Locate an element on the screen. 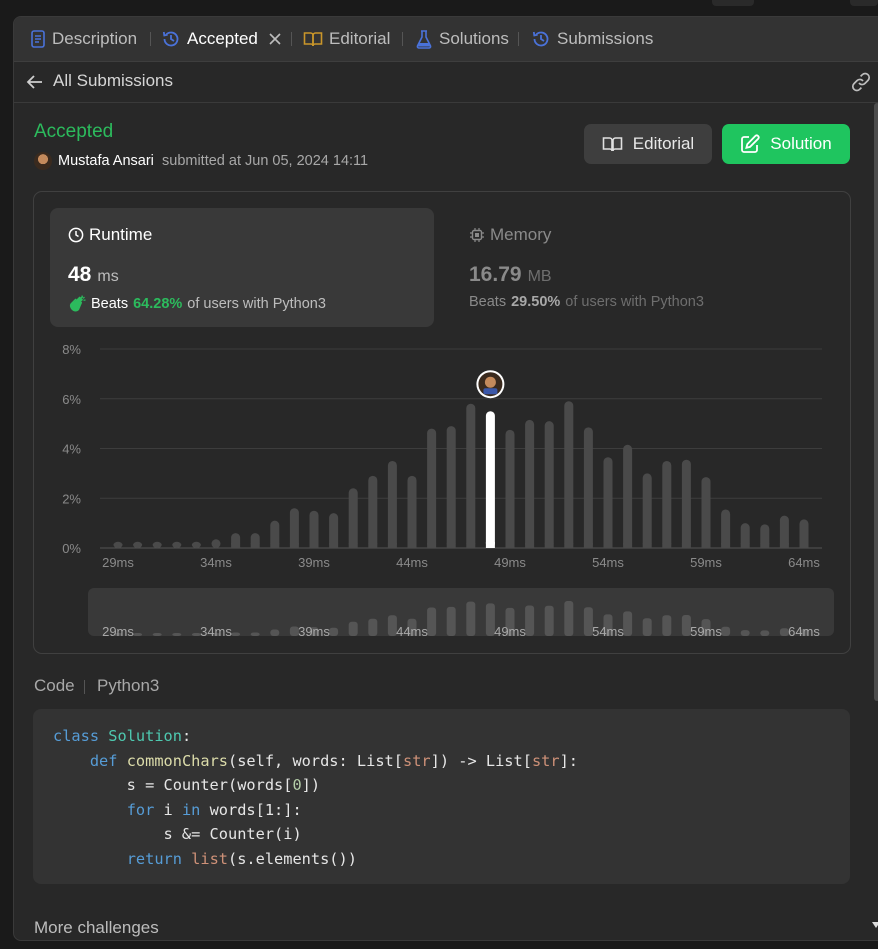 The image size is (878, 949). code-token: (s.elements()) is located at coordinates (292, 858).